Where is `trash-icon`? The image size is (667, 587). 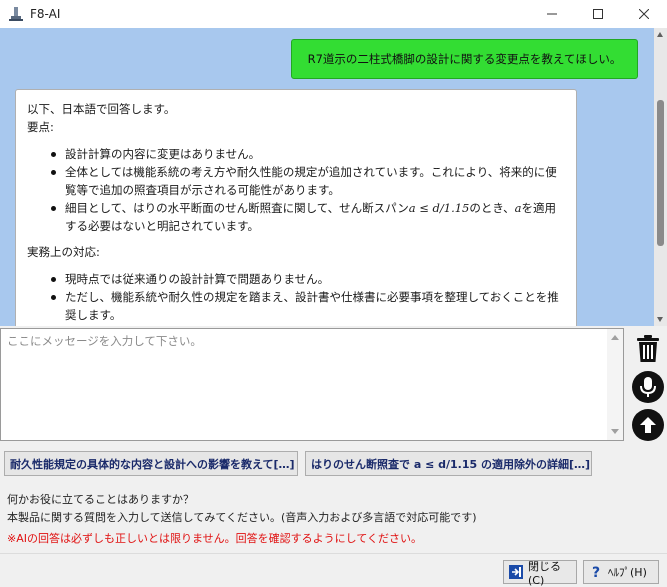 trash-icon is located at coordinates (648, 348).